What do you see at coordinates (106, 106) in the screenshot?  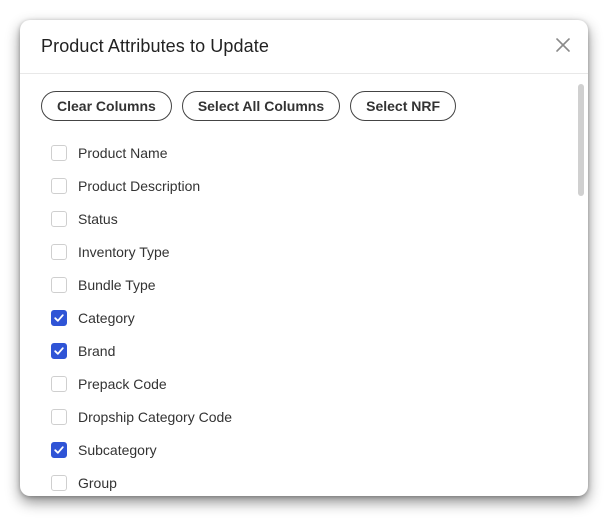 I see `clear-columns-button: Clear Columns` at bounding box center [106, 106].